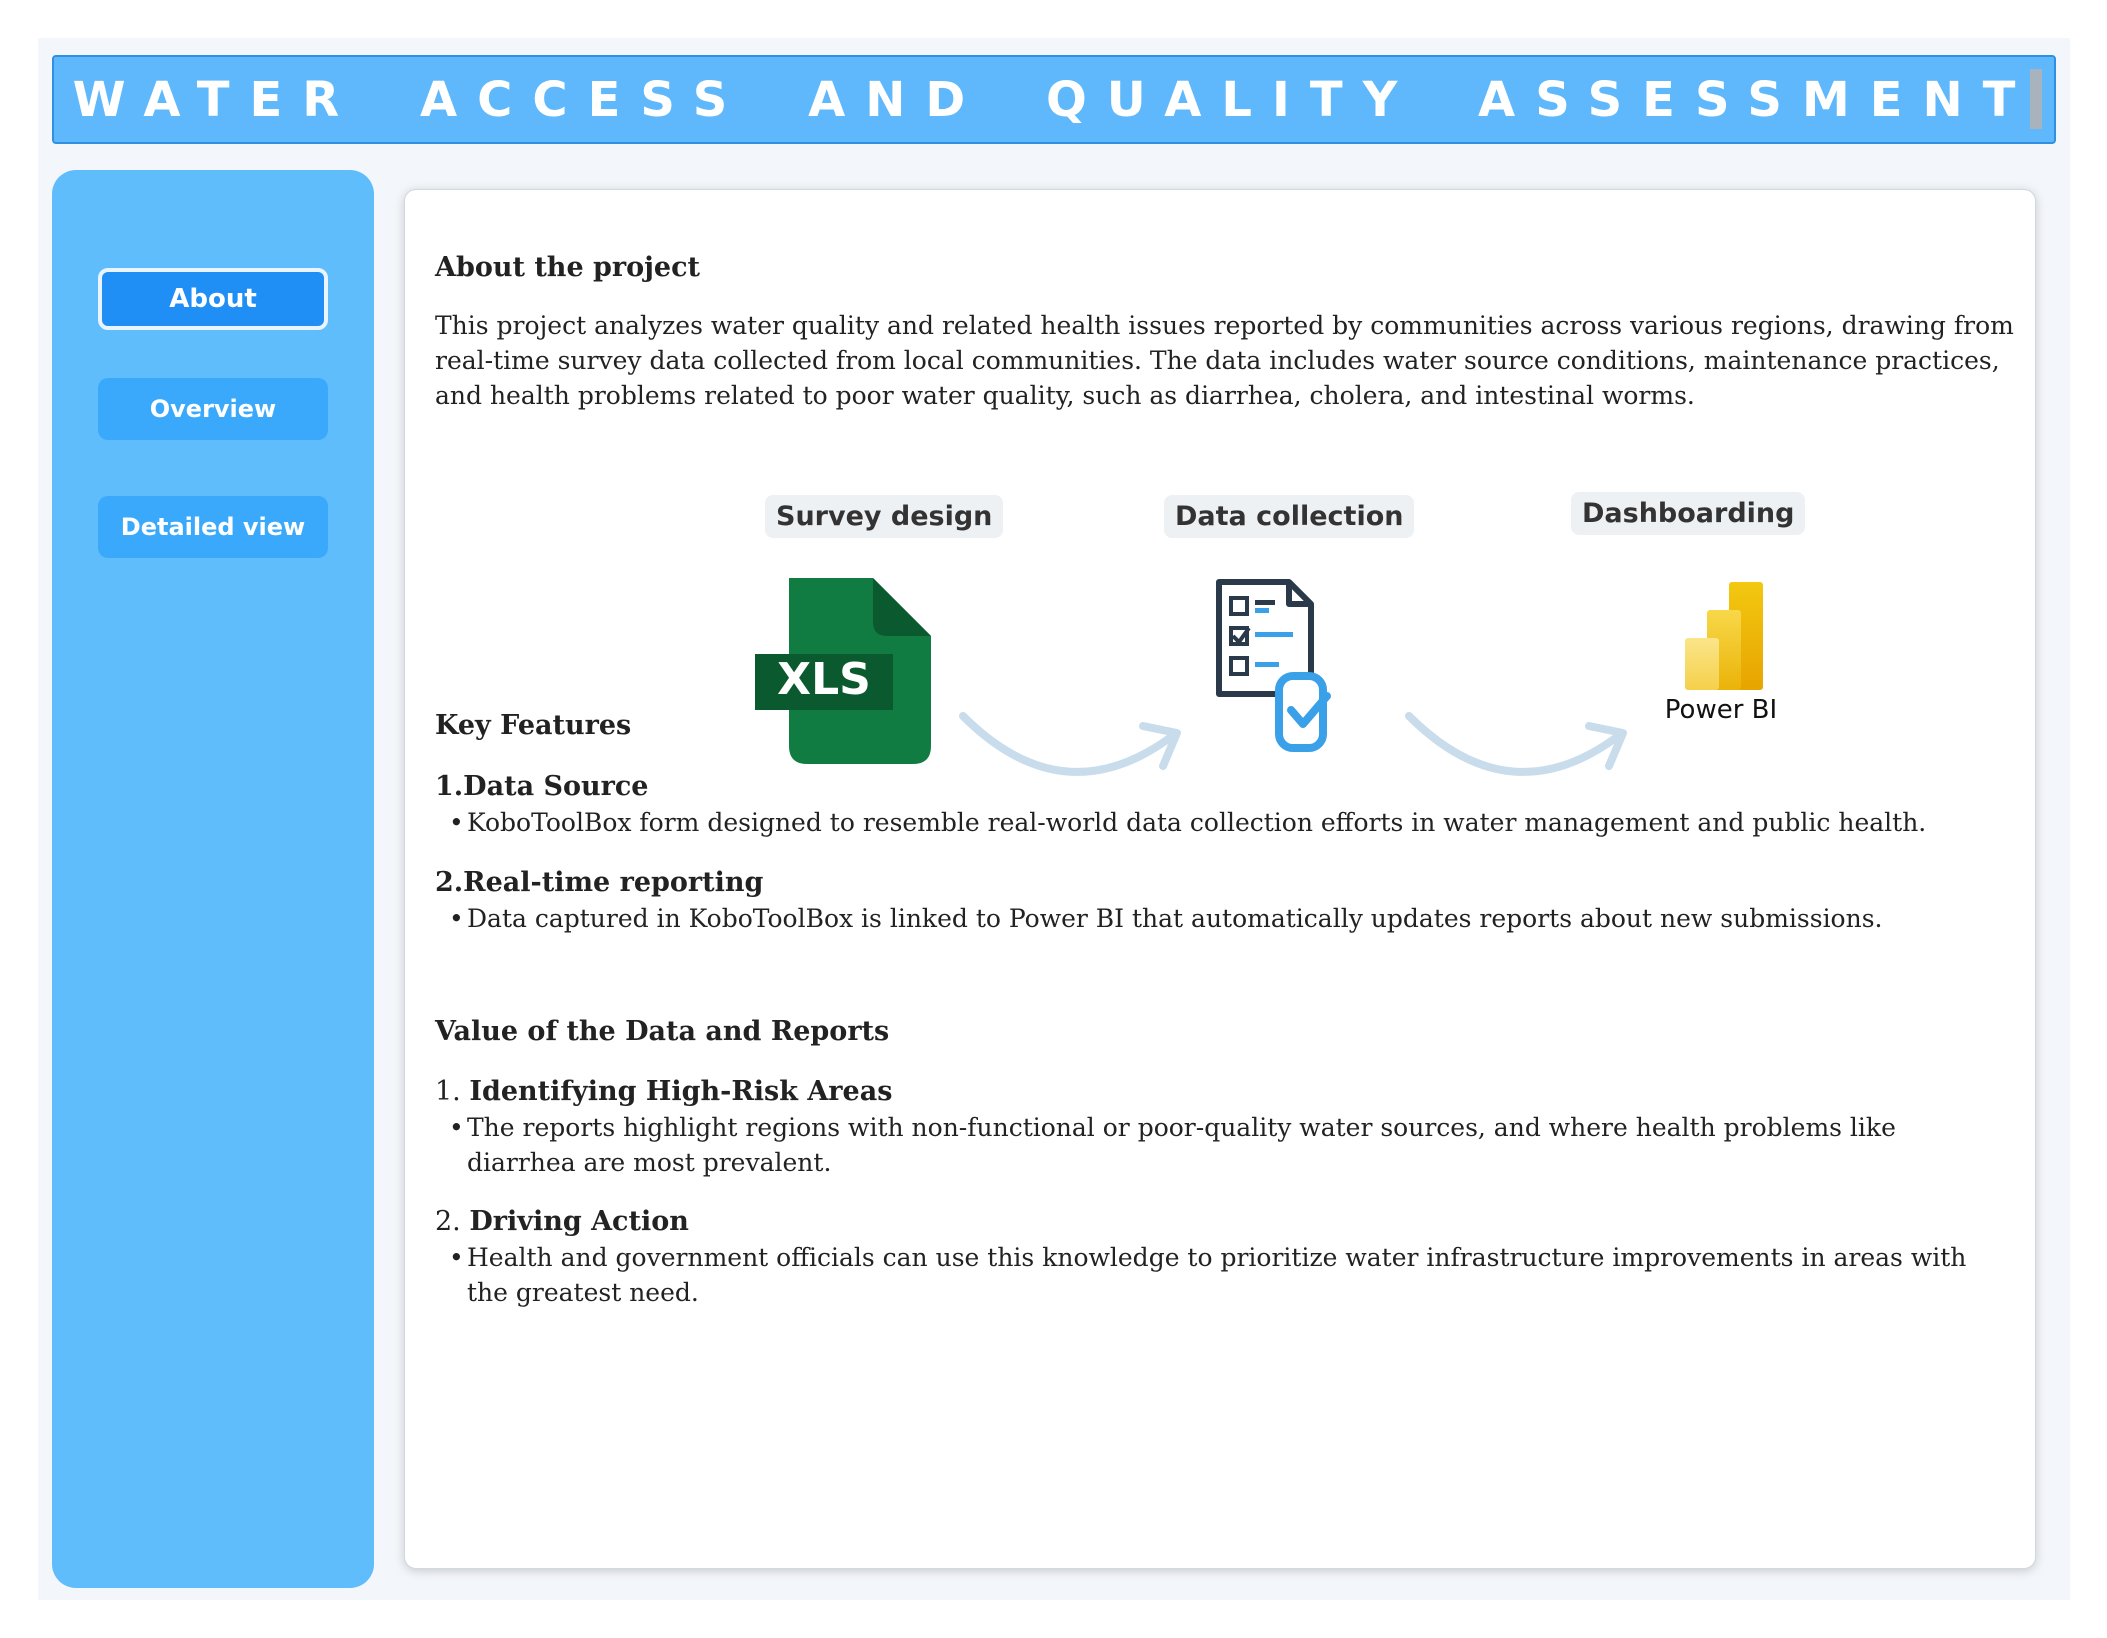  I want to click on nav-detailed-view-button: Detailed view, so click(213, 527).